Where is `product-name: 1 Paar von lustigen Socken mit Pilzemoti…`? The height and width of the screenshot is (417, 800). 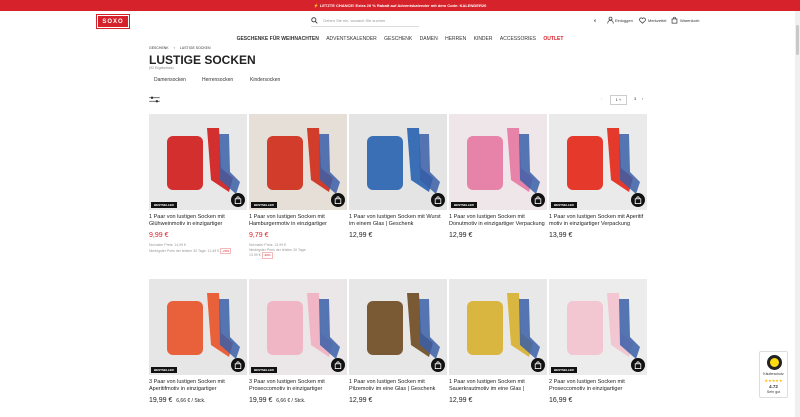
product-name: 1 Paar von lustigen Socken mit Pilzemoti… is located at coordinates (398, 386).